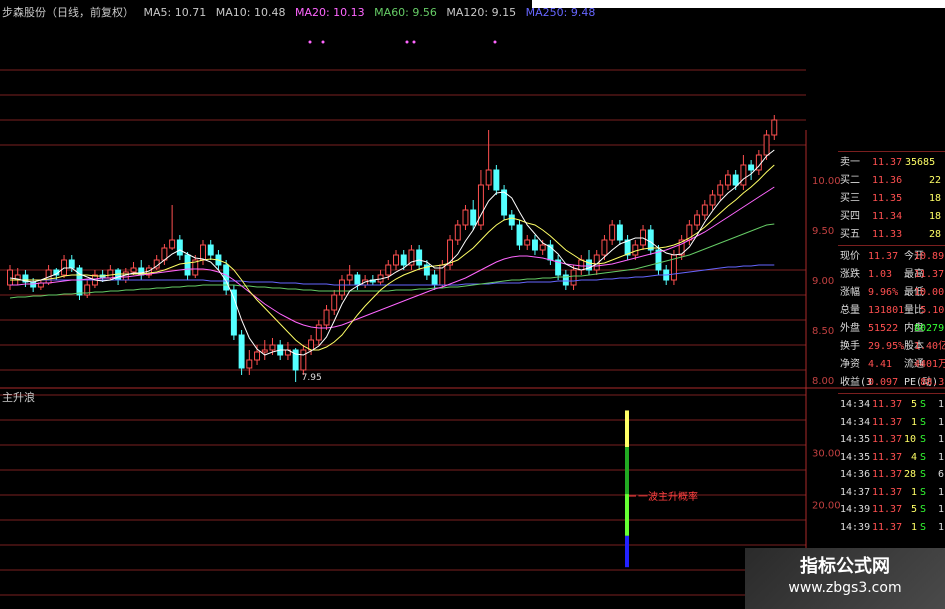 The width and height of the screenshot is (945, 609). Describe the element at coordinates (823, 281) in the screenshot. I see `price-tick-label: 9.00` at that location.